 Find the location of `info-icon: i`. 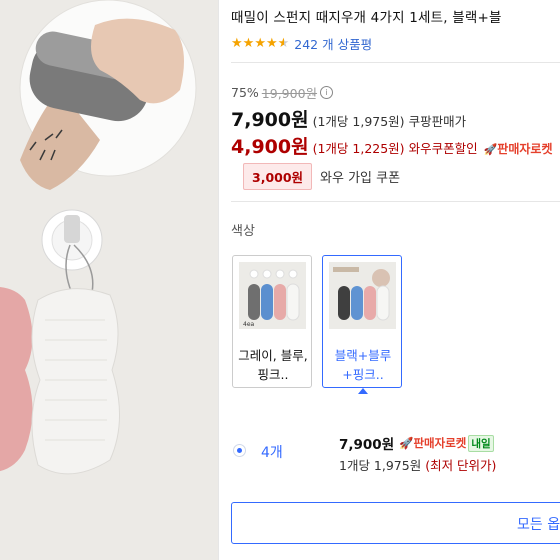

info-icon: i is located at coordinates (327, 92).